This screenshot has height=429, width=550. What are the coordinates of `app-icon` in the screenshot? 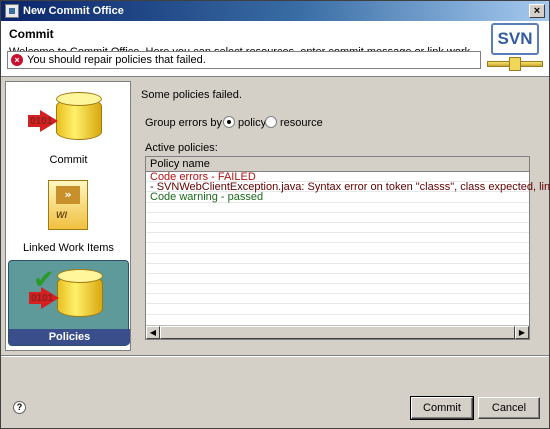 It's located at (12, 11).